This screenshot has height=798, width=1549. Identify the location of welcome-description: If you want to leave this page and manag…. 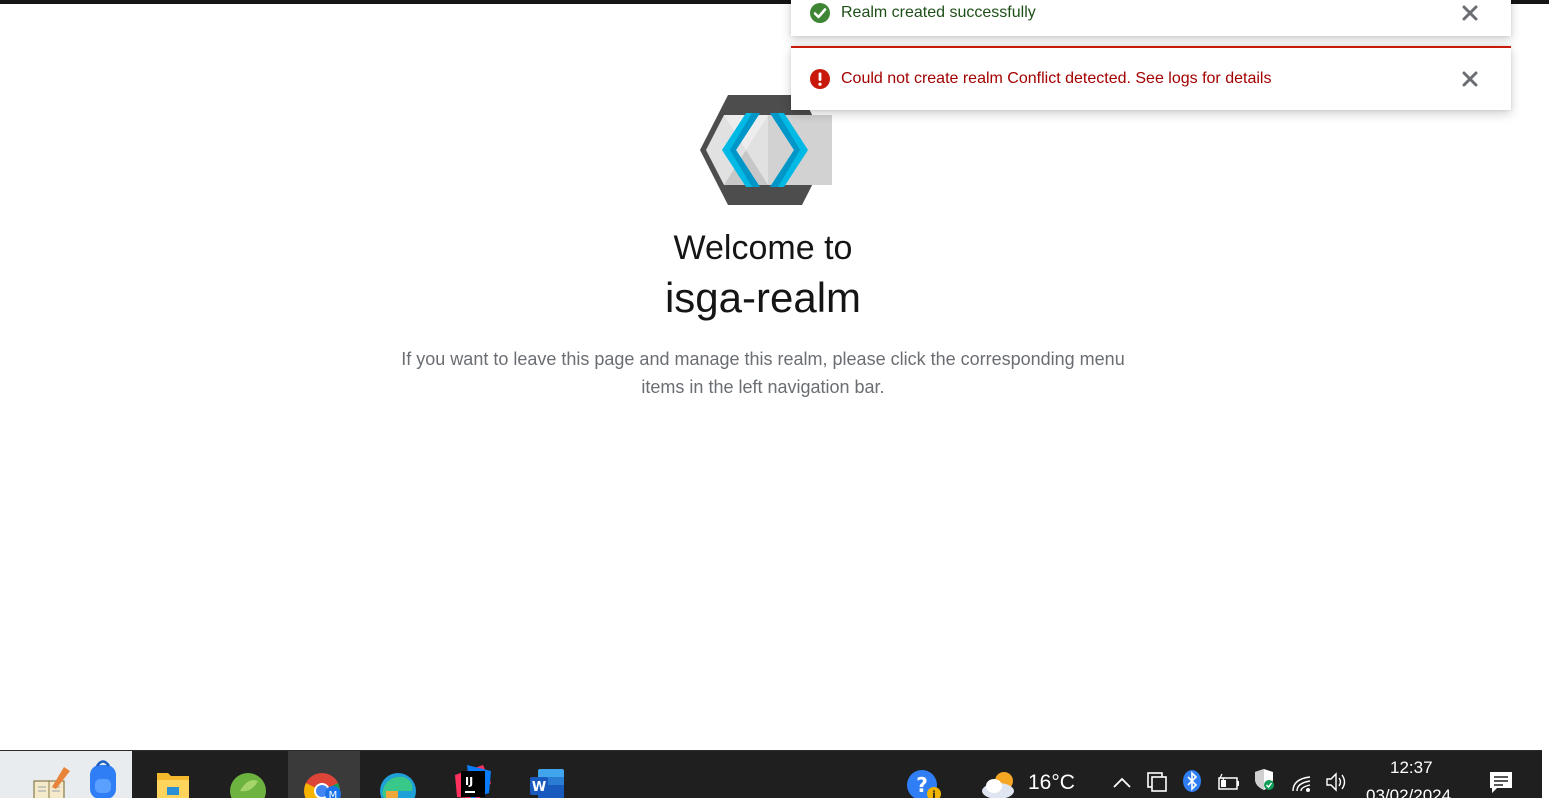
(763, 373).